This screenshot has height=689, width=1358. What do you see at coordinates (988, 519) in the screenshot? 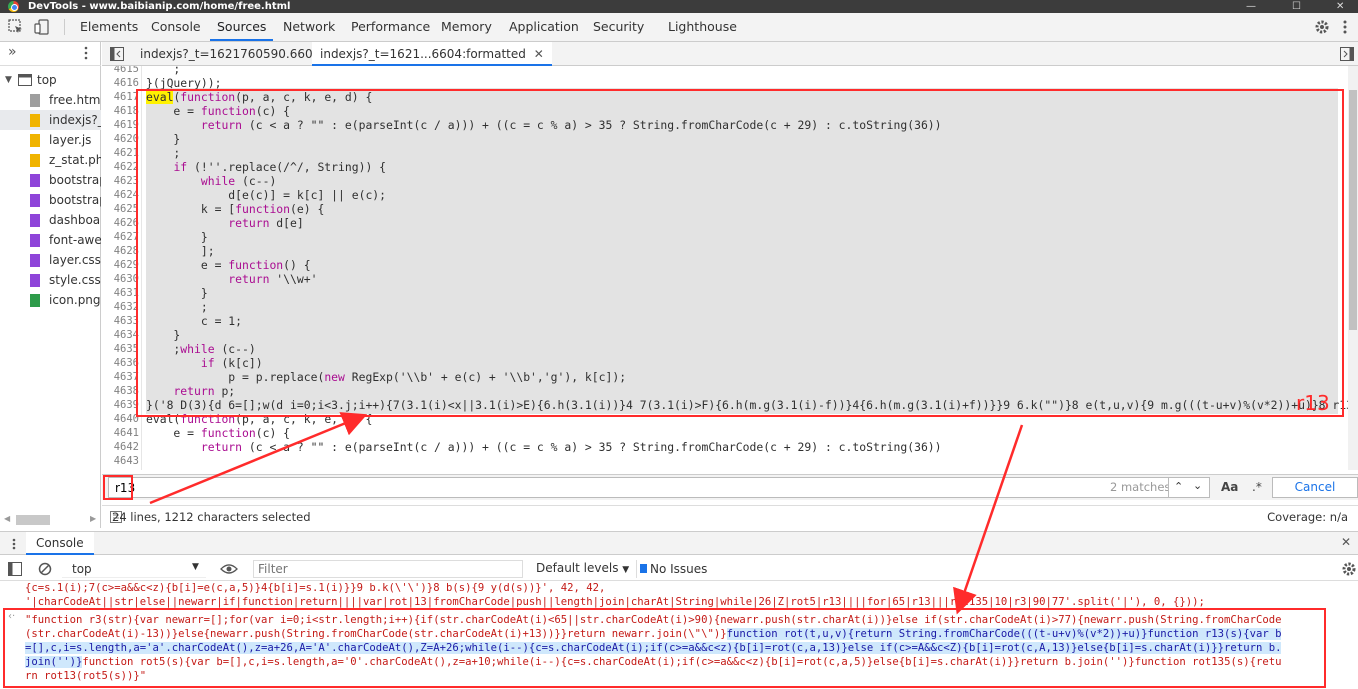
I see `annotation-arrow-to-console` at bounding box center [988, 519].